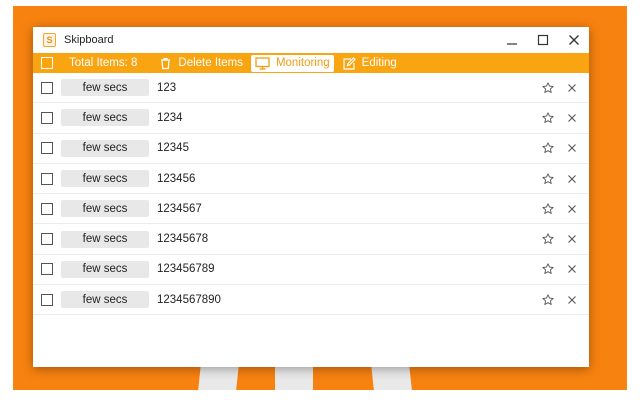 The width and height of the screenshot is (640, 400). I want to click on item-text: 123456789, so click(186, 269).